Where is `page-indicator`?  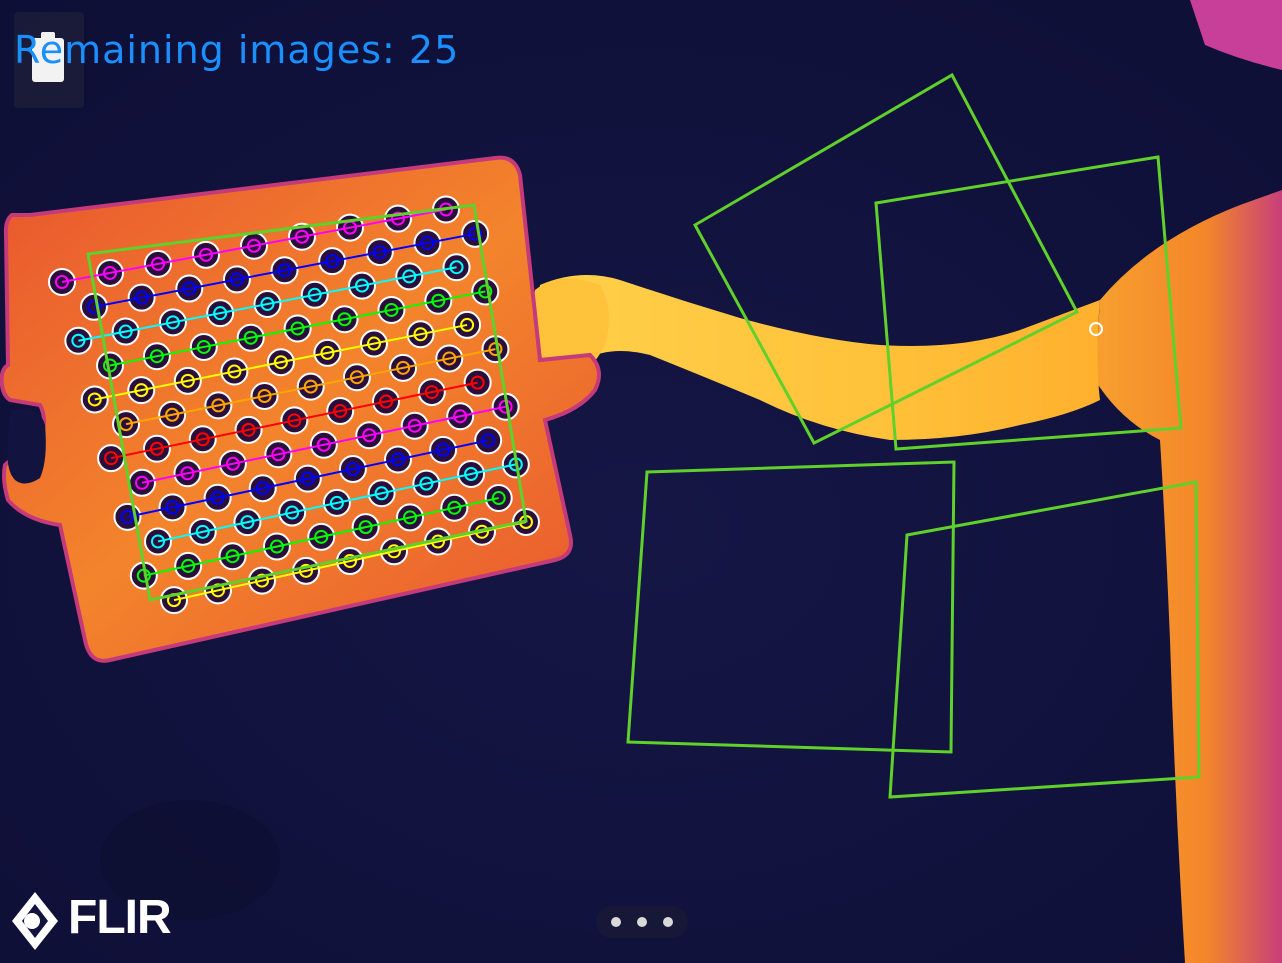 page-indicator is located at coordinates (642, 922).